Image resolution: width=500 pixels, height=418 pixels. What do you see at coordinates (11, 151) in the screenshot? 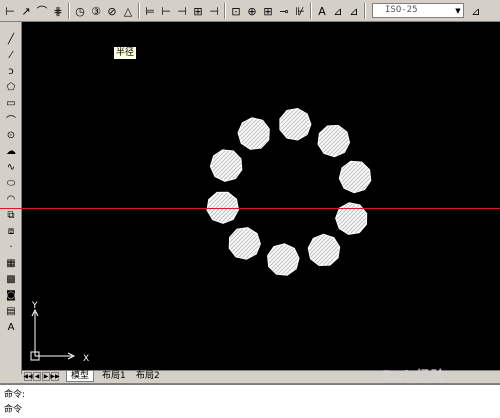
I see `revision-cloud-icon: ☁` at bounding box center [11, 151].